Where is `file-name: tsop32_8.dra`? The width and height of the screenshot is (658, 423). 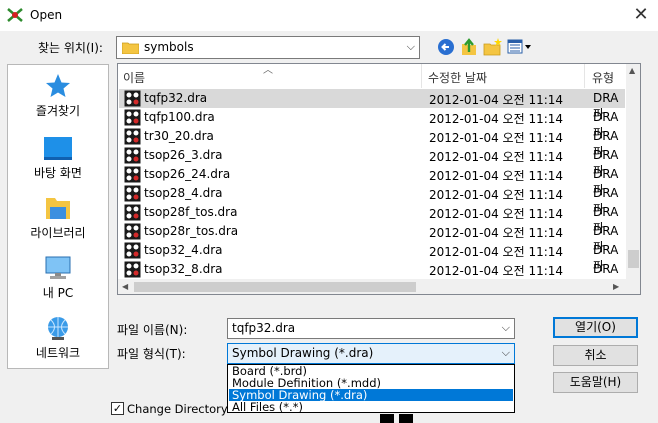
file-name: tsop32_8.dra is located at coordinates (183, 269).